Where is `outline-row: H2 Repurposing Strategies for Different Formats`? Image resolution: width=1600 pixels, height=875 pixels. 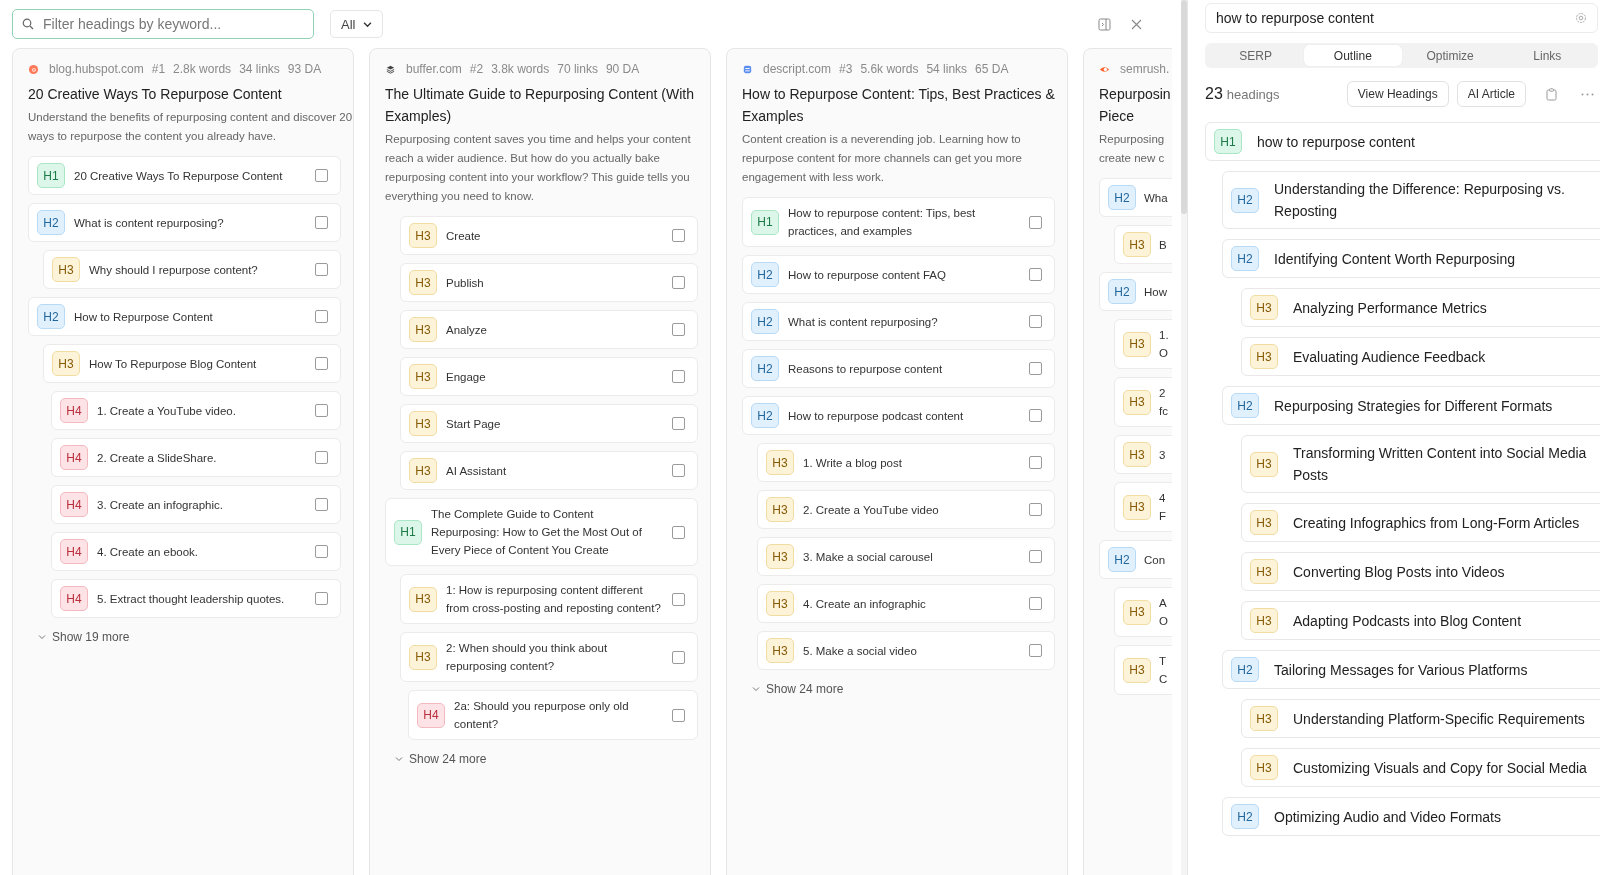
outline-row: H2 Repurposing Strategies for Different Formats is located at coordinates (1411, 405).